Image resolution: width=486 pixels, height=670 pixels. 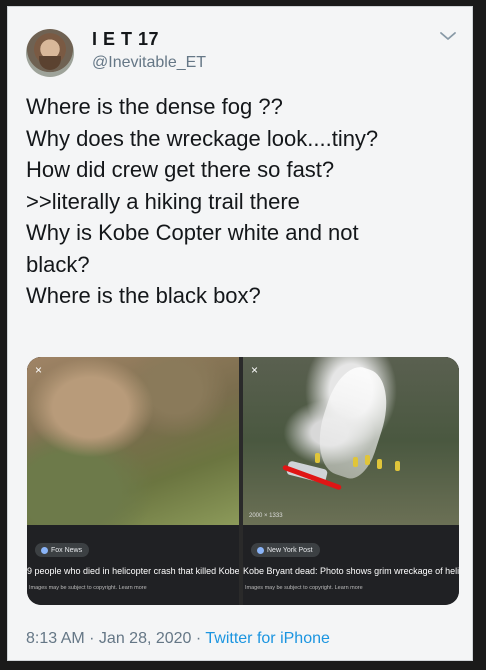 I want to click on source-badge: New York Post, so click(x=285, y=550).